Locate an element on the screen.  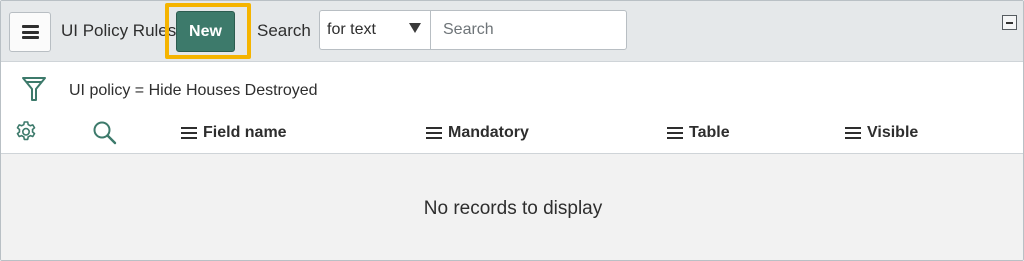
filter-breadcrumb: UI policy = Hide Houses Destroyed is located at coordinates (193, 91).